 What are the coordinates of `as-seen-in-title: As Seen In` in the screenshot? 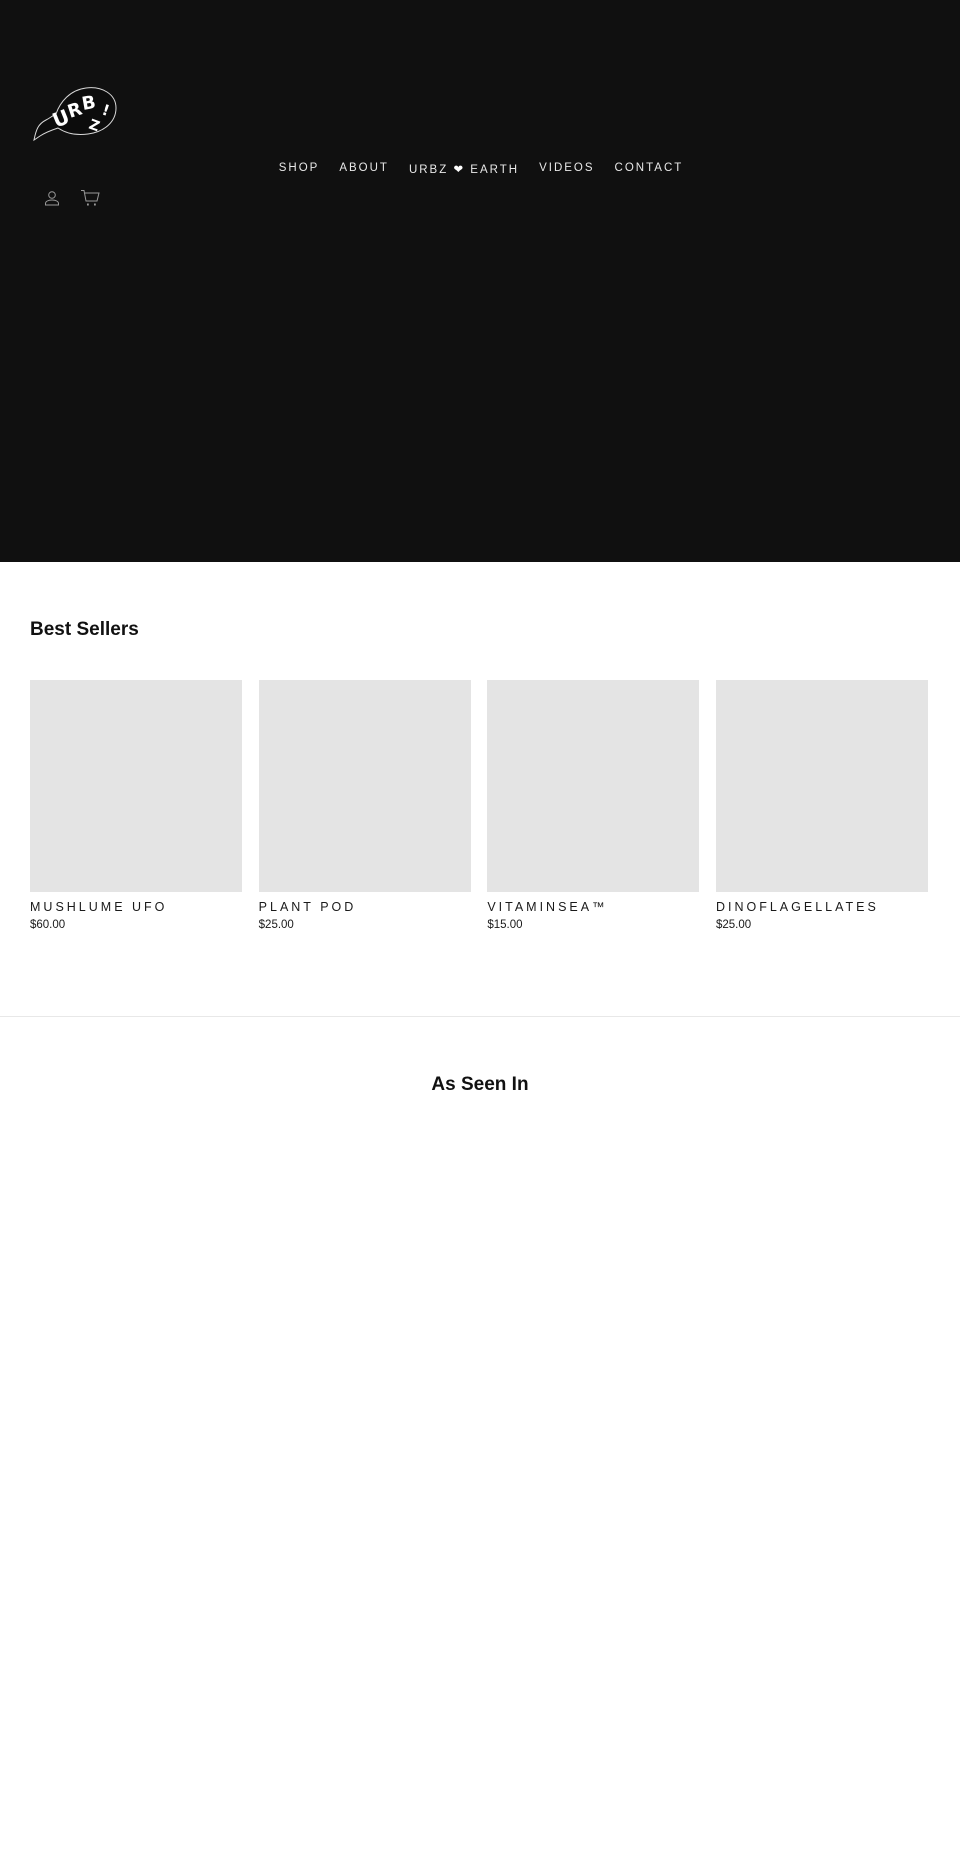 It's located at (480, 1084).